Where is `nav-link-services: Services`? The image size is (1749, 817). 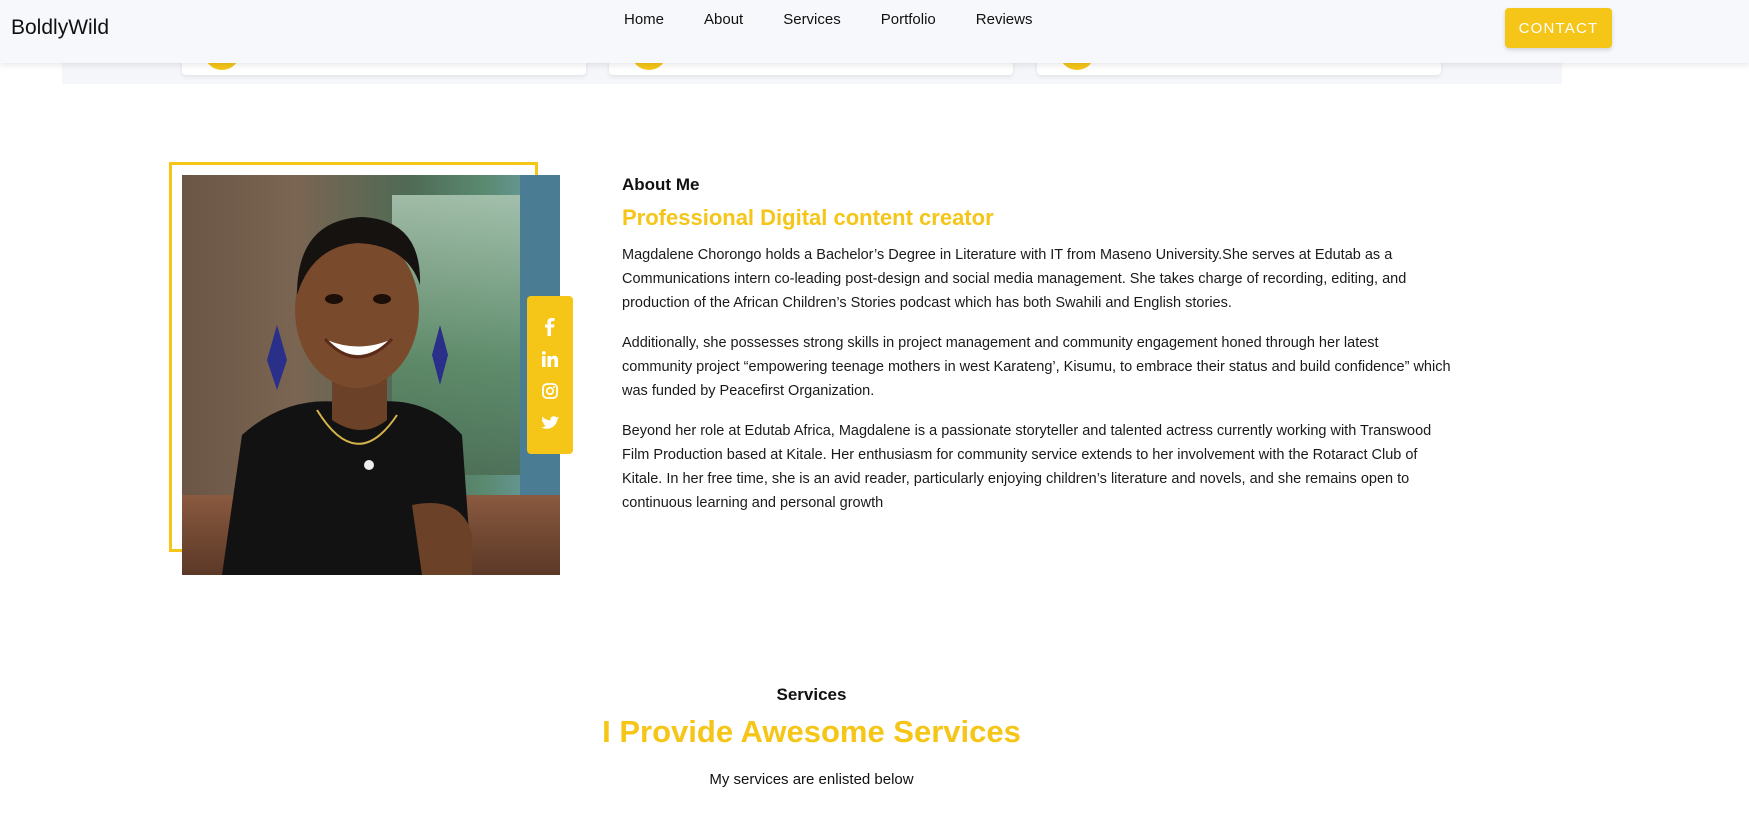 nav-link-services: Services is located at coordinates (812, 20).